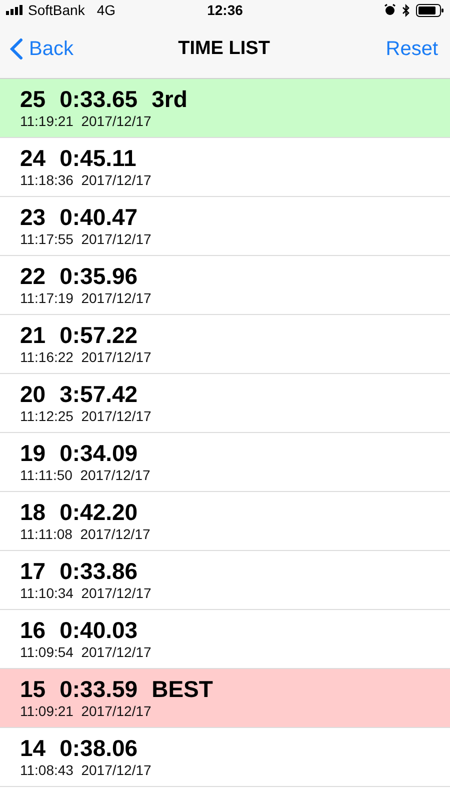 This screenshot has width=450, height=800. I want to click on lap-number: 20, so click(33, 394).